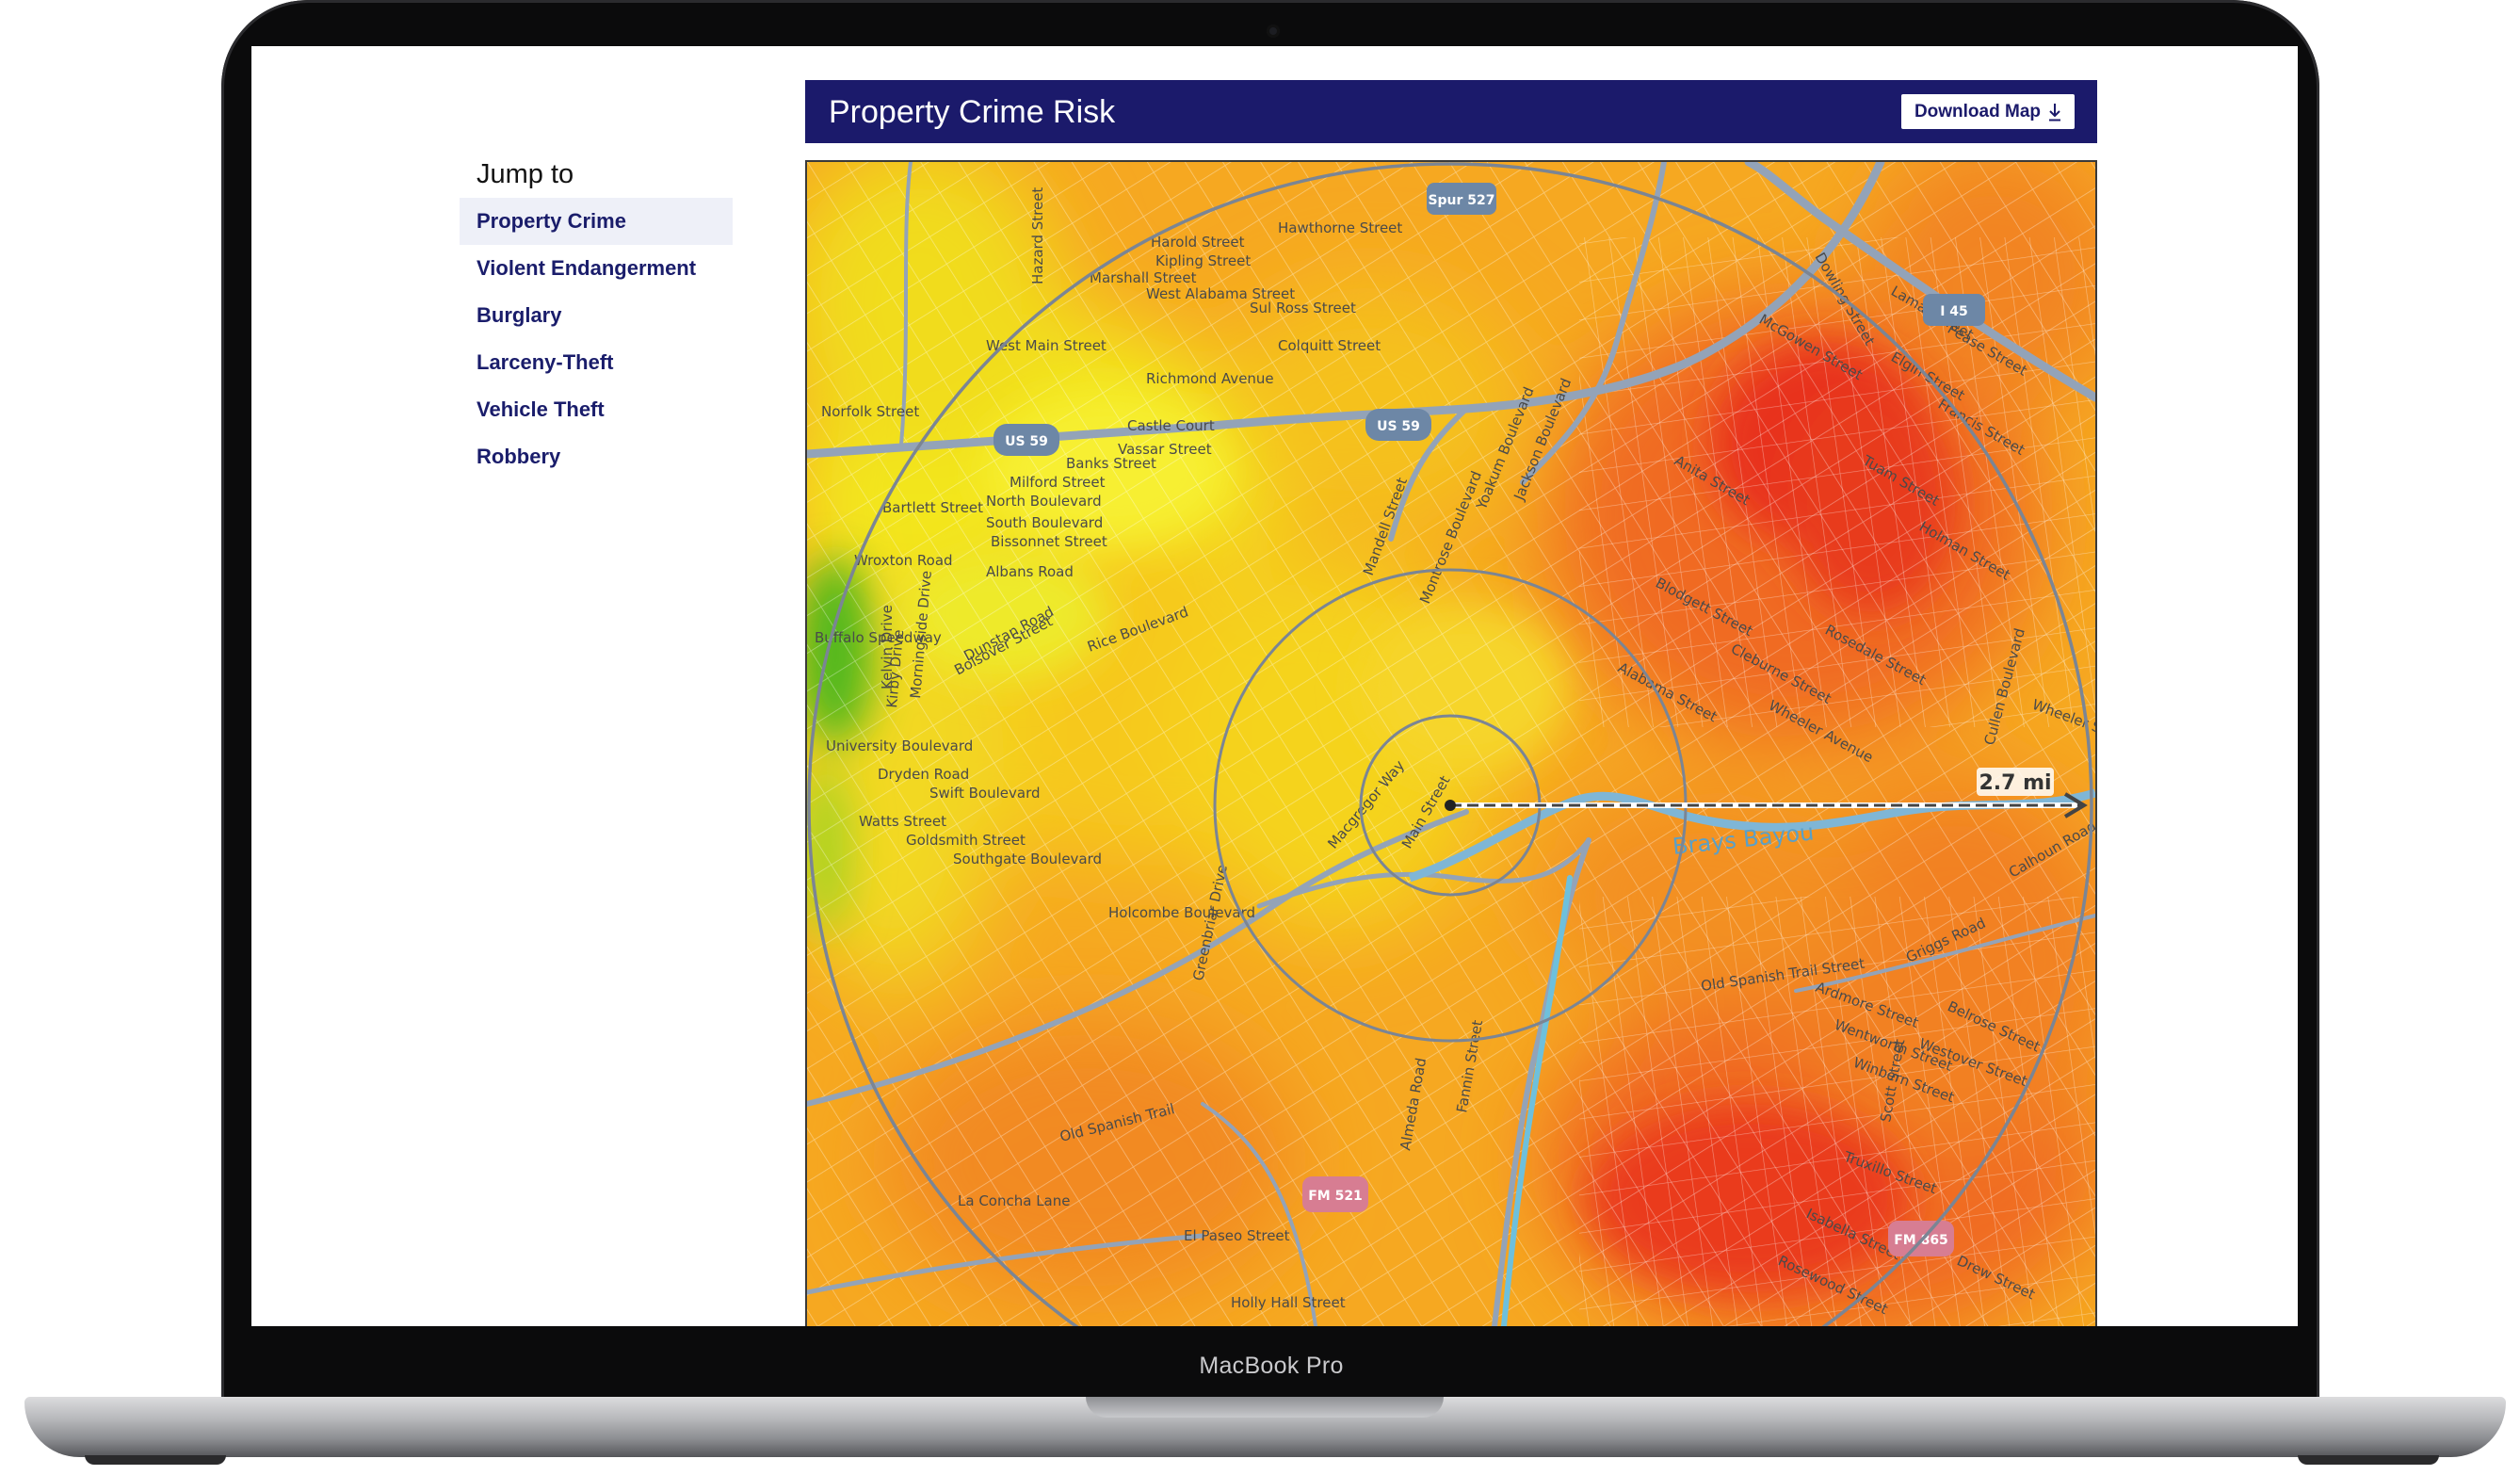  I want to click on nav-item-robbery: Robbery, so click(597, 456).